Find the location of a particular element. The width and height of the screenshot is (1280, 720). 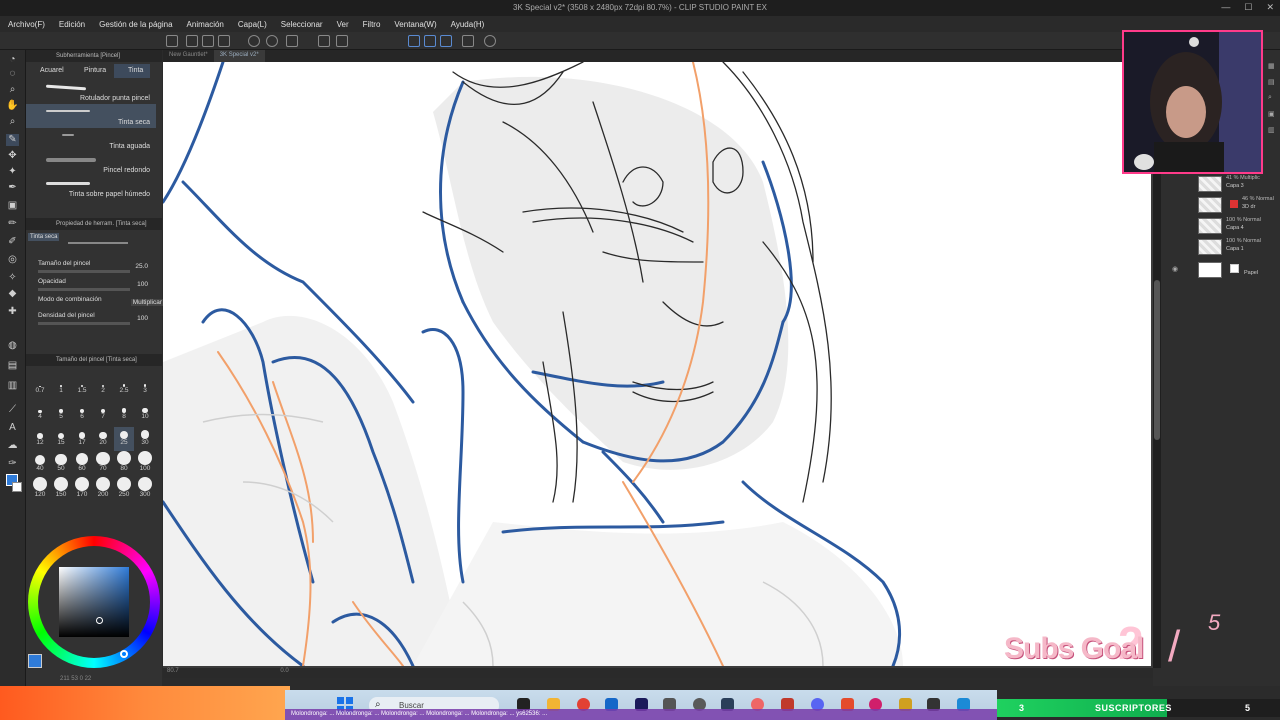

brush-size-option: 8 is located at coordinates (124, 413).